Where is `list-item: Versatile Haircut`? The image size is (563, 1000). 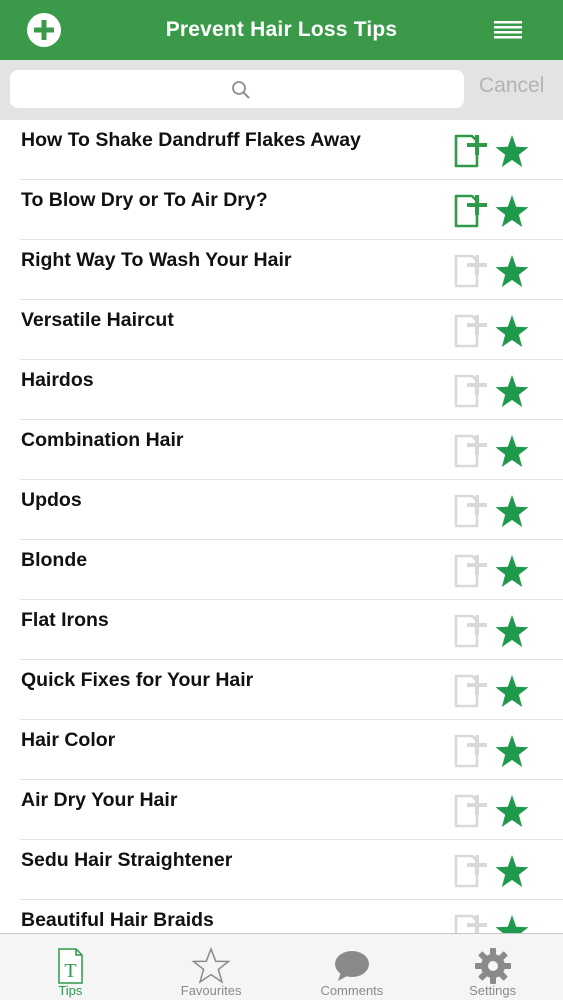 list-item: Versatile Haircut is located at coordinates (281, 330).